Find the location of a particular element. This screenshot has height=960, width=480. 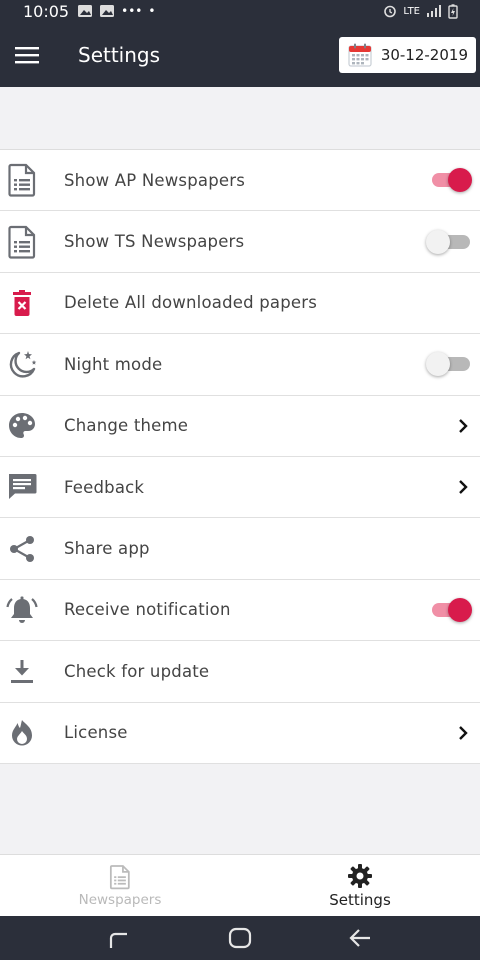

show-ap-newspapers-toggle is located at coordinates (452, 180).